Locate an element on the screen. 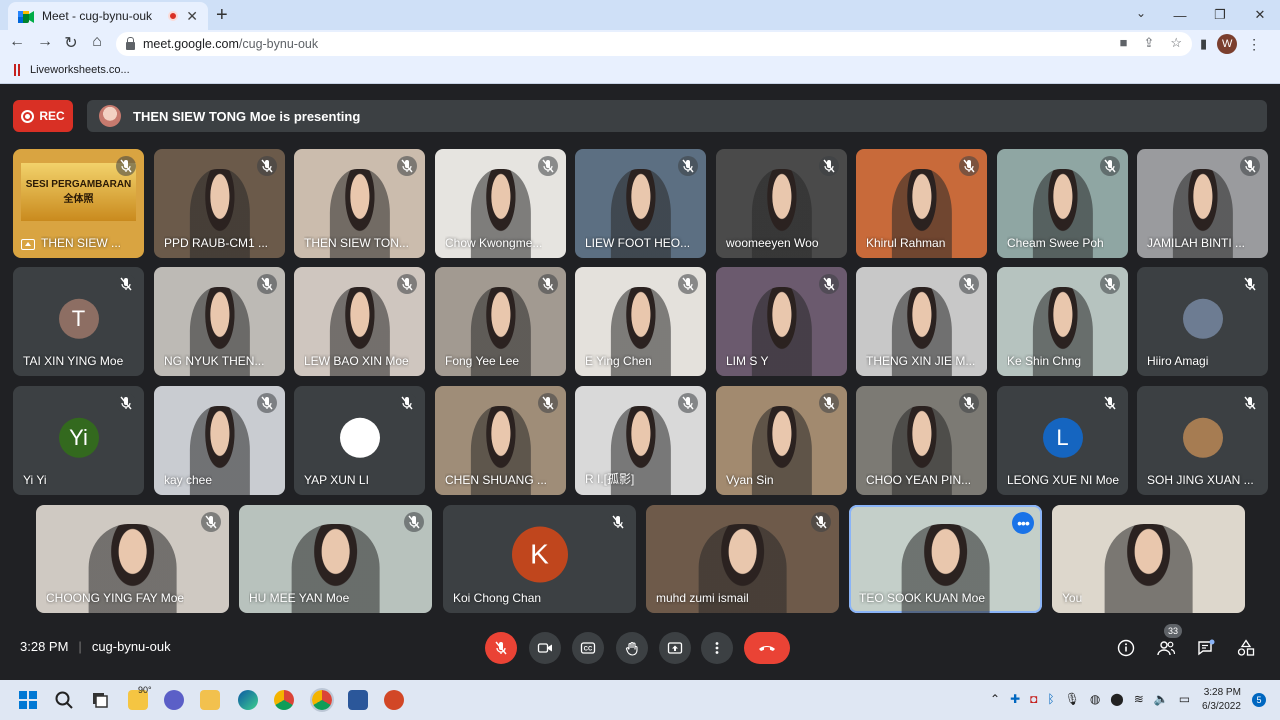  plus-app-icon: ✚ is located at coordinates (1015, 699).